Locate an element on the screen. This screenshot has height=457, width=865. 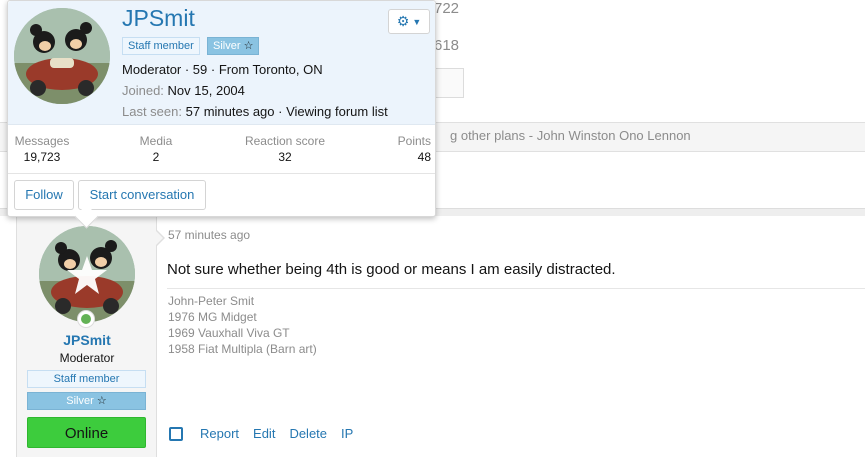
stat-messages: Messages 19,723 is located at coordinates (42, 149).